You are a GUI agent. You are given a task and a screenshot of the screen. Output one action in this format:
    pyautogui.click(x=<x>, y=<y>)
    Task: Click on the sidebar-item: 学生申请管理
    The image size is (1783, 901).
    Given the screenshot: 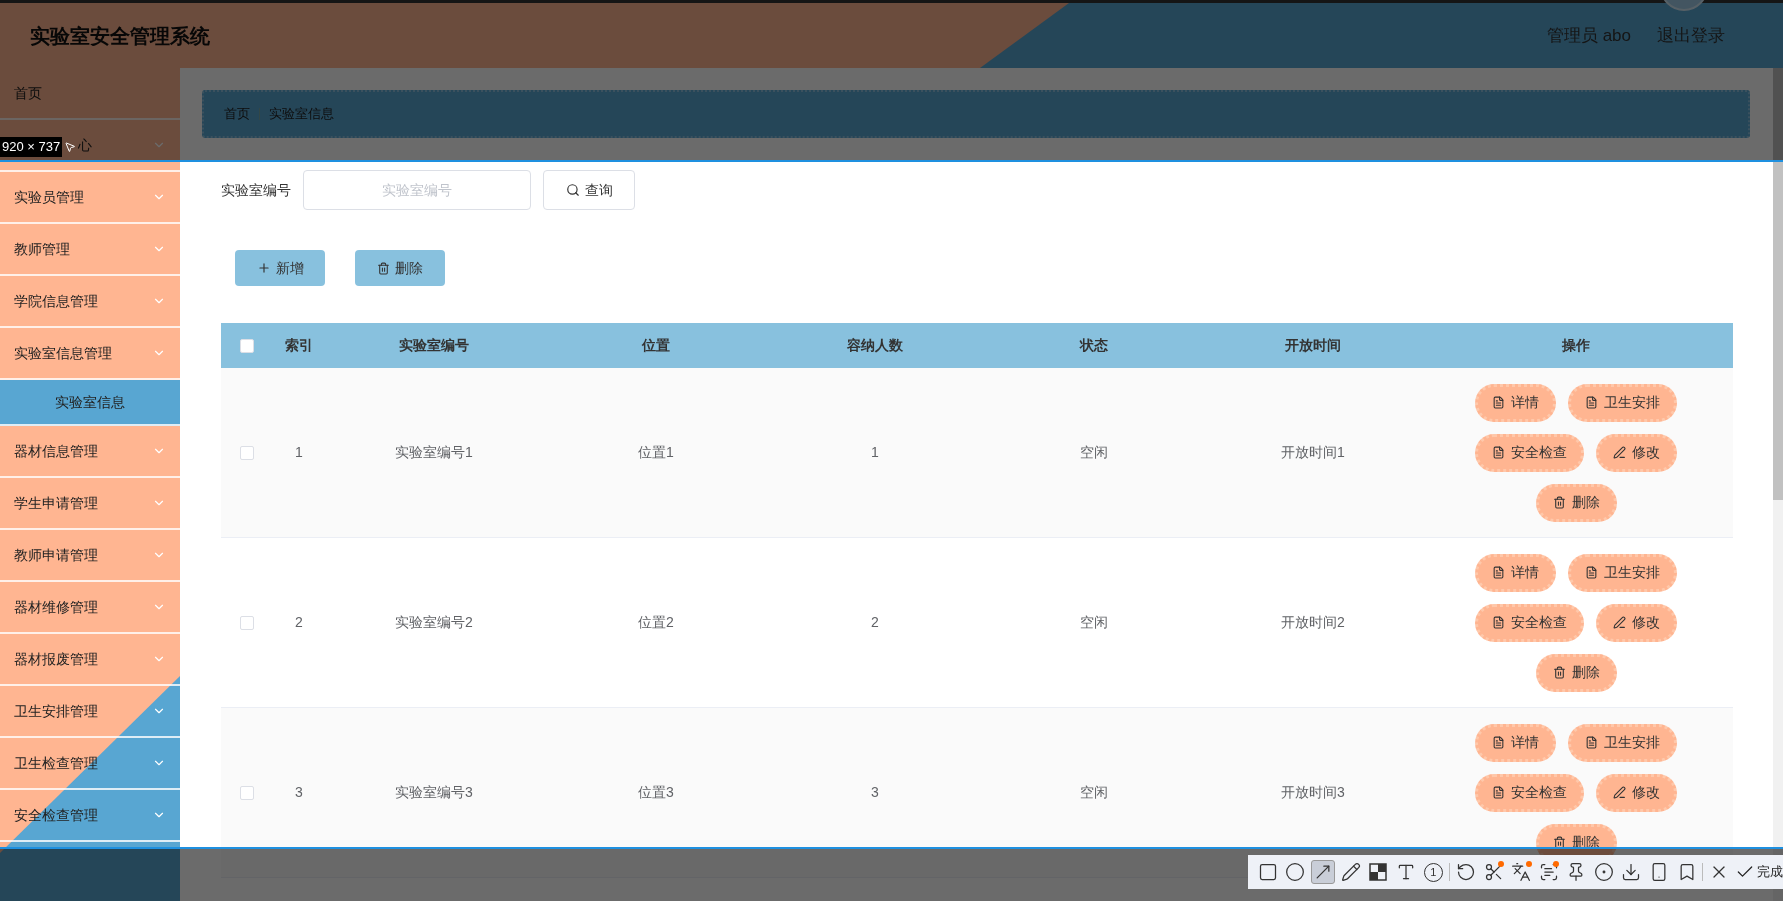 What is the action you would take?
    pyautogui.click(x=90, y=504)
    